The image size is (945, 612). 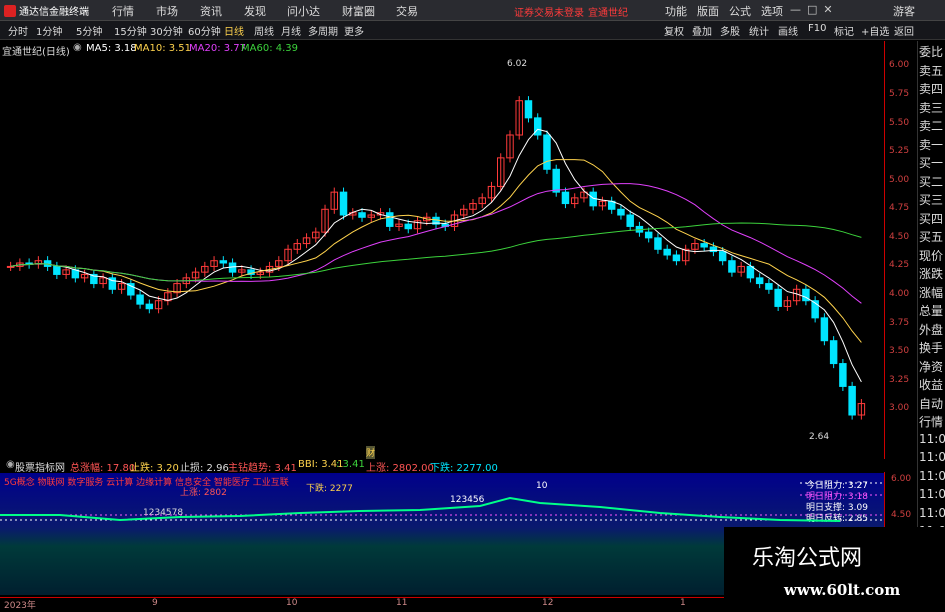 I want to click on sub-up: 上涨: 2802.00, so click(x=400, y=468).